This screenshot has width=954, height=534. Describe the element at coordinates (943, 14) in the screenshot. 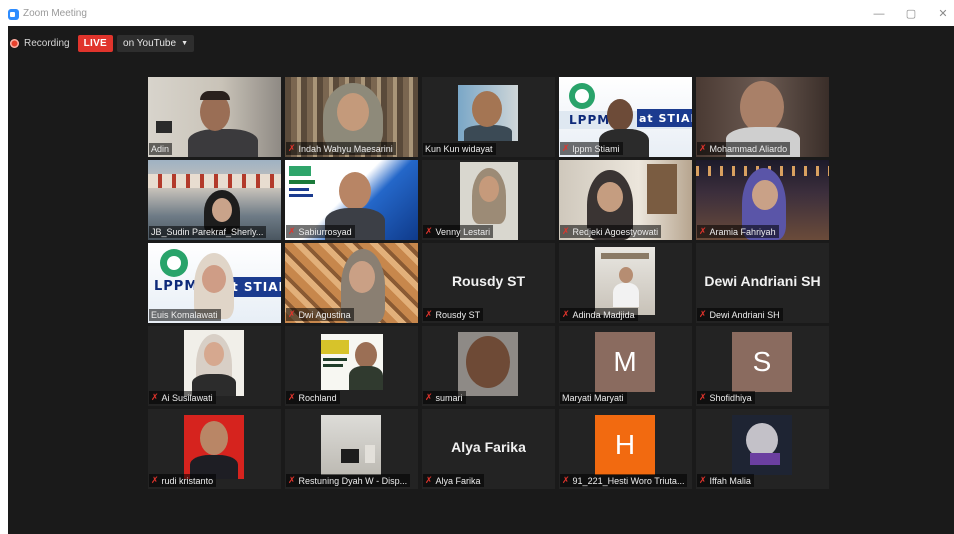

I see `close-button: ✕` at that location.